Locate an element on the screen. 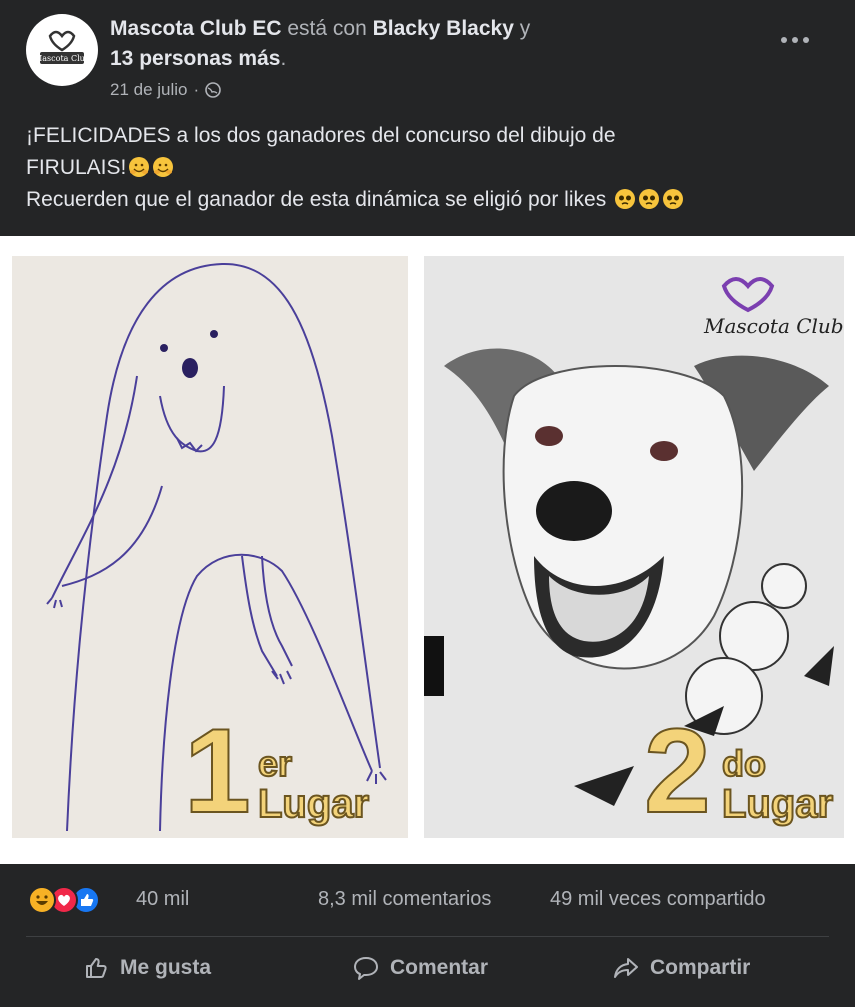  first-place-suffix: er is located at coordinates (275, 763).